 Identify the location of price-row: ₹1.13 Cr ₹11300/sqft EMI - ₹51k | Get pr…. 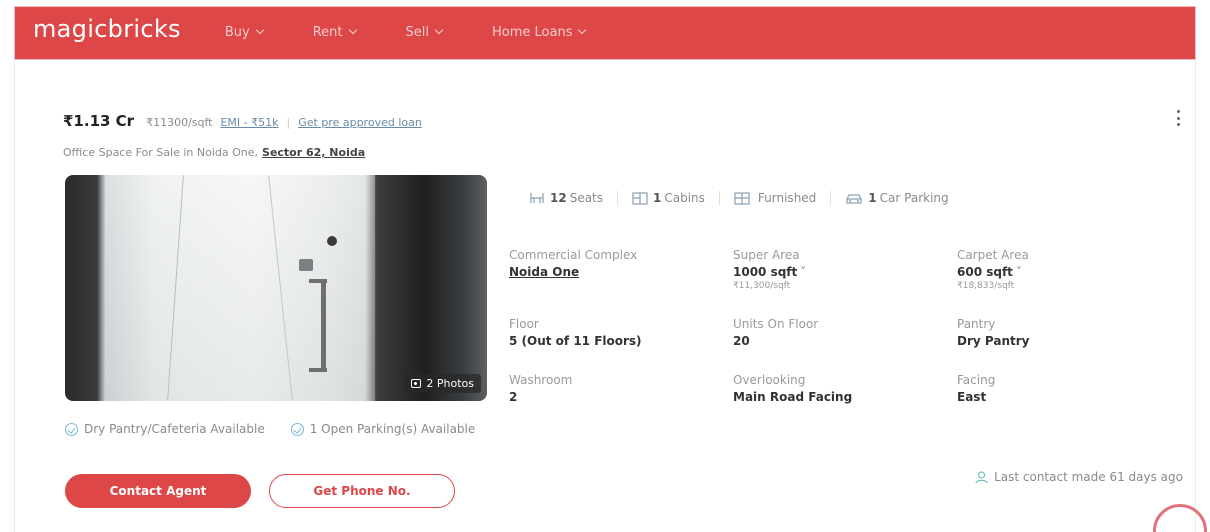
(242, 121).